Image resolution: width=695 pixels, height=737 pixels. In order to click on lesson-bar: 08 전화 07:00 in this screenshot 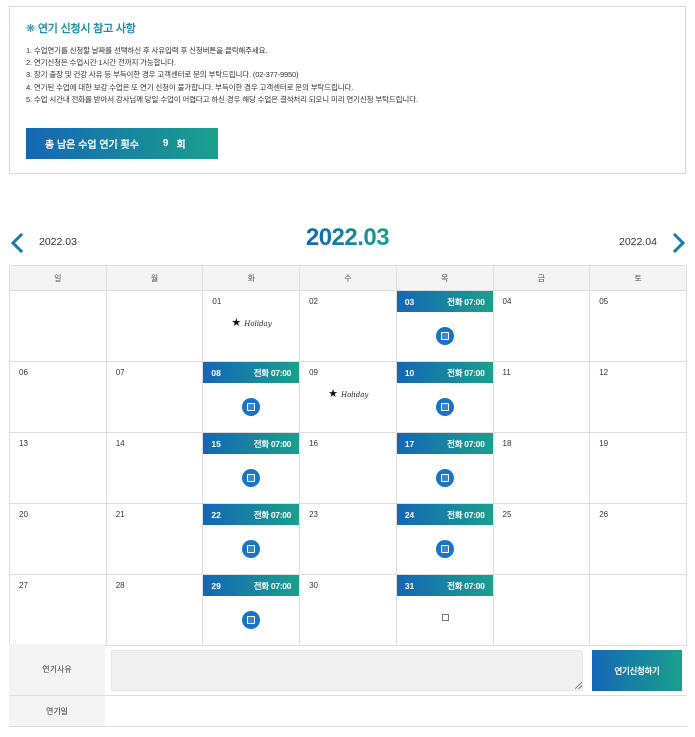, I will do `click(251, 372)`.